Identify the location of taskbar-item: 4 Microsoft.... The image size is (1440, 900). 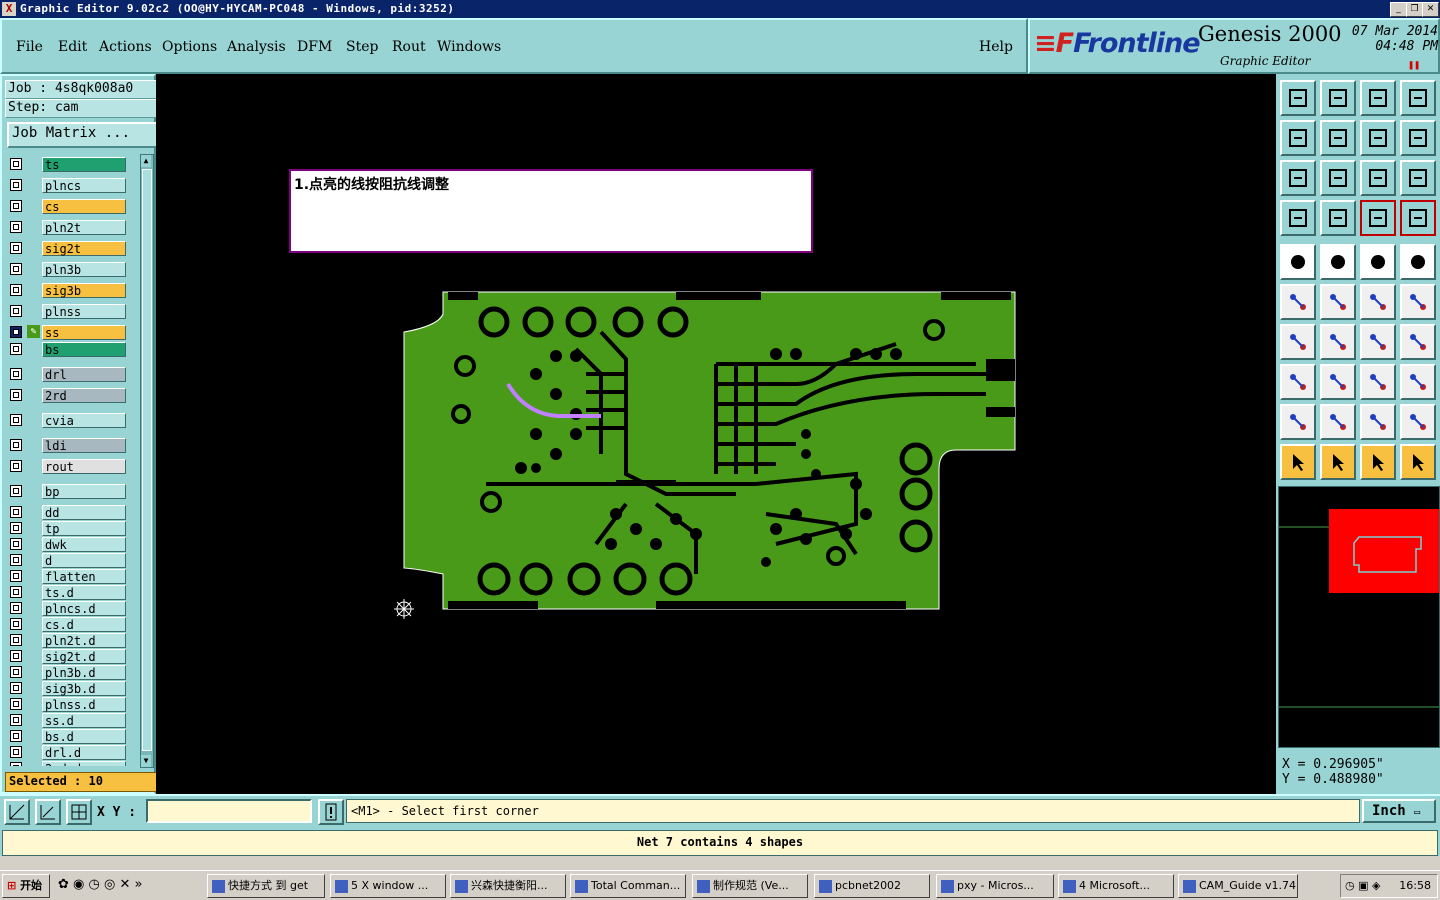
(1116, 886).